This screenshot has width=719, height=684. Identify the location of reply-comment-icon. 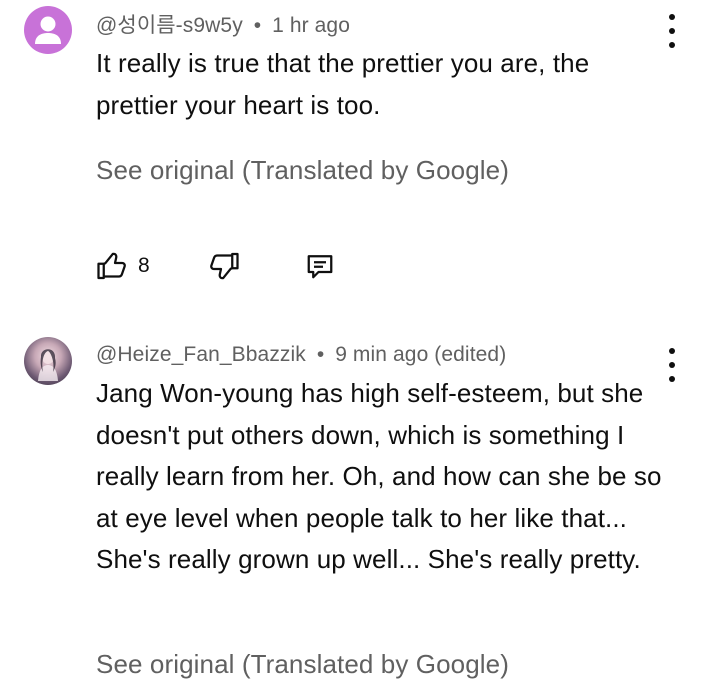
(320, 267).